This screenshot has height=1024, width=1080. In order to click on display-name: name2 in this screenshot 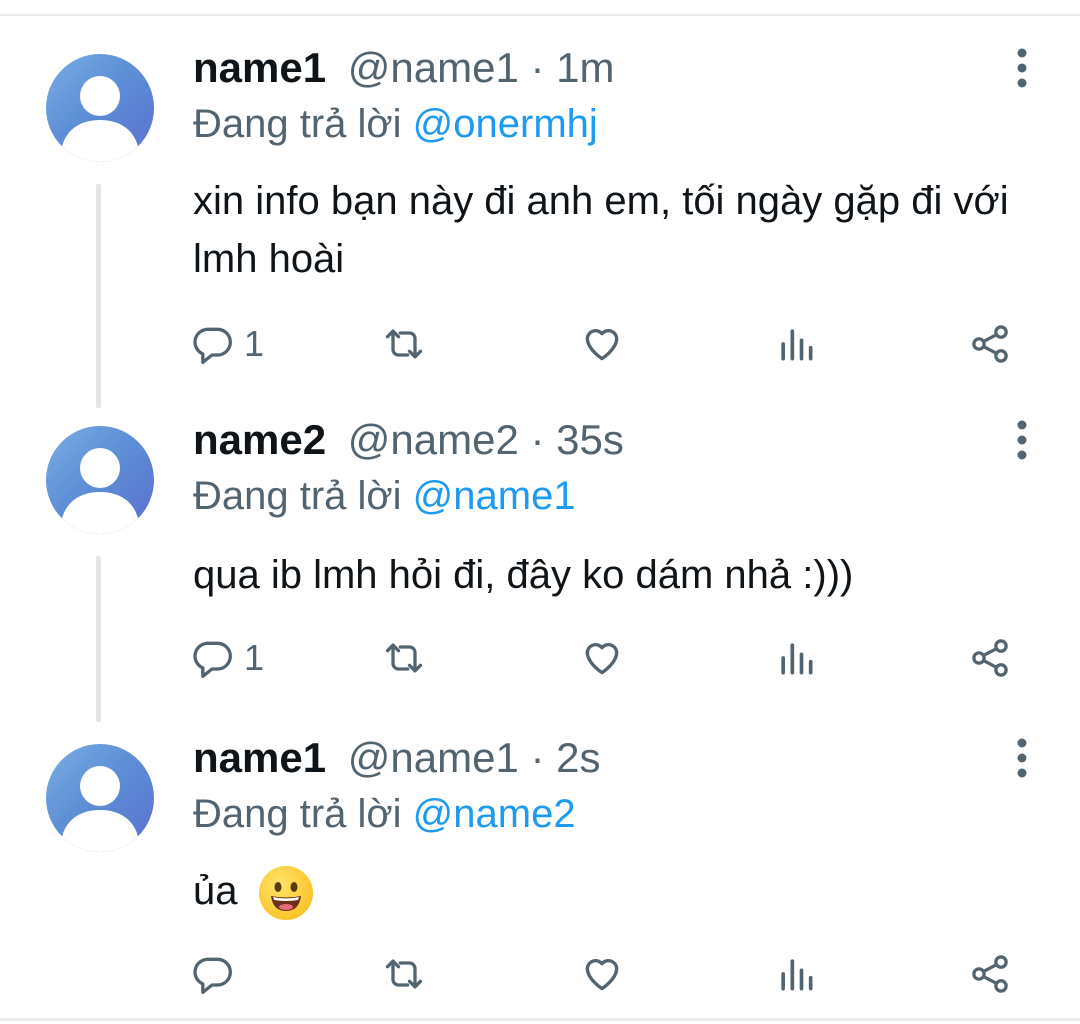, I will do `click(259, 439)`.